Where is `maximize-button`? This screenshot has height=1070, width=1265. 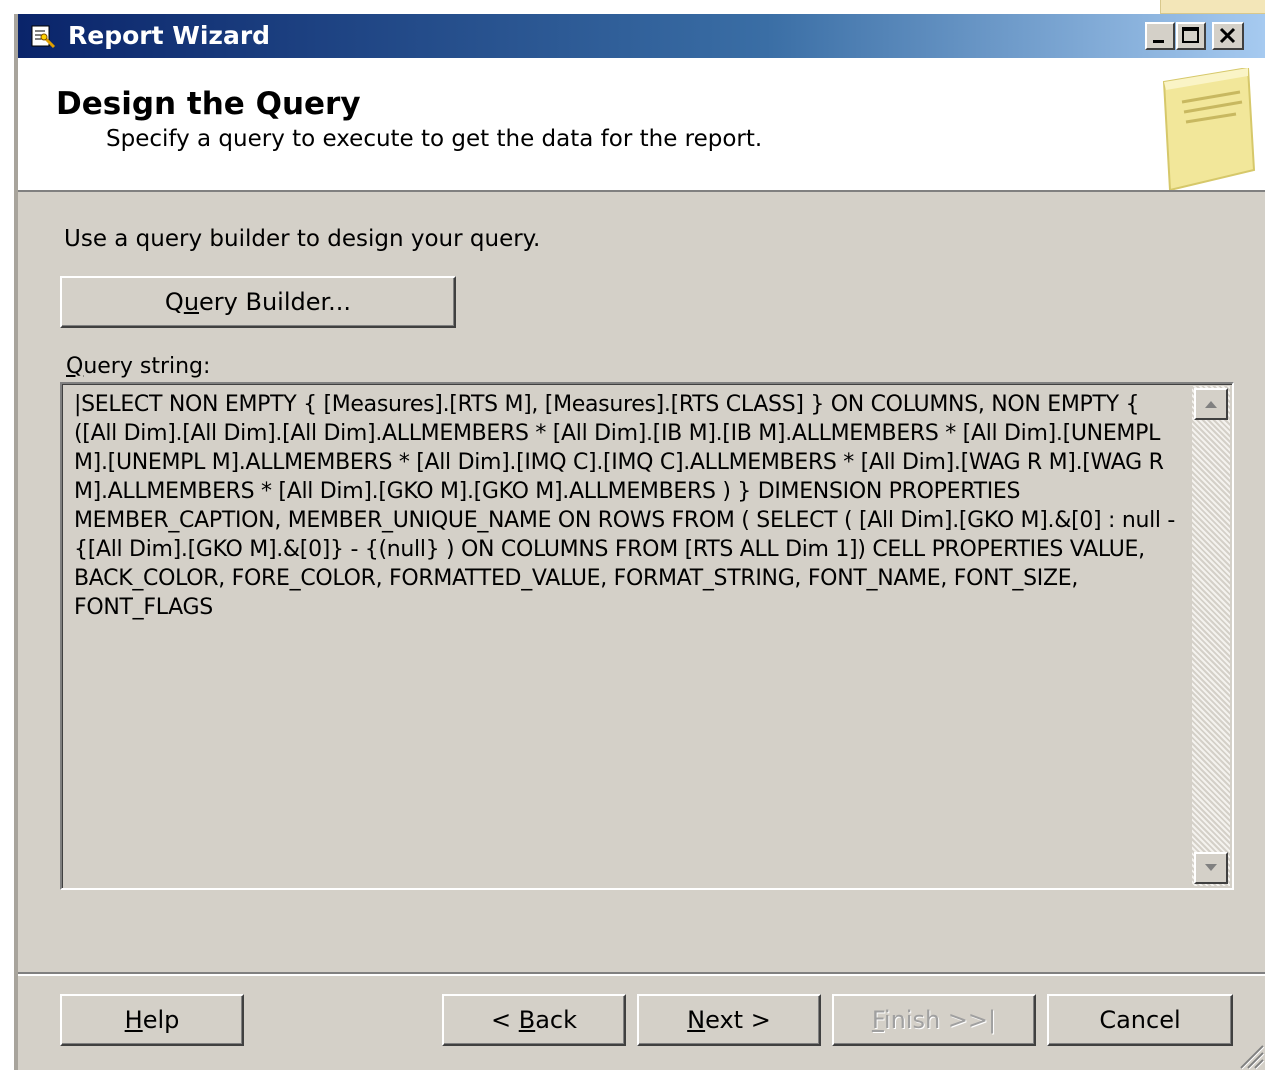 maximize-button is located at coordinates (1191, 36).